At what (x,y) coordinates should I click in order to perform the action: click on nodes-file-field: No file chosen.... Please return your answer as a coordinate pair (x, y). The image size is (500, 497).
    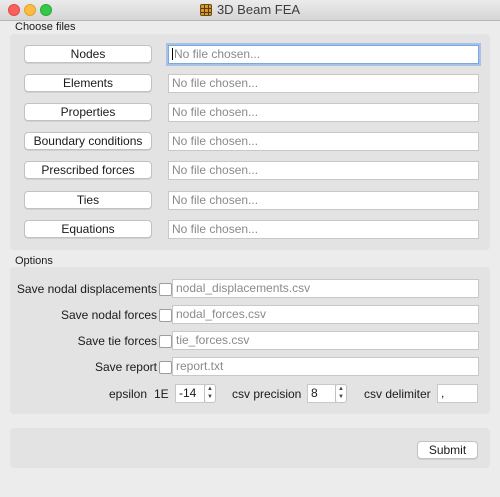
    Looking at the image, I should click on (323, 54).